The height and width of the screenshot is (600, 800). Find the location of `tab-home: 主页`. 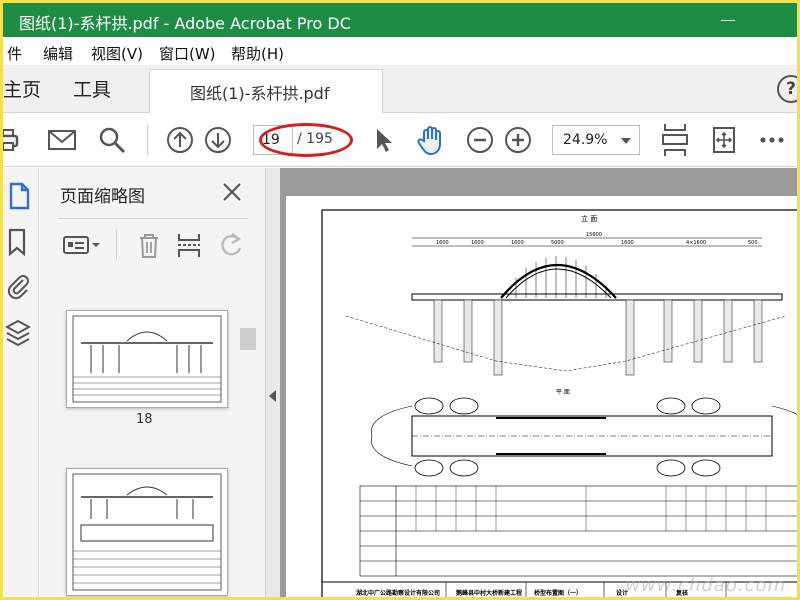

tab-home: 主页 is located at coordinates (22, 88).